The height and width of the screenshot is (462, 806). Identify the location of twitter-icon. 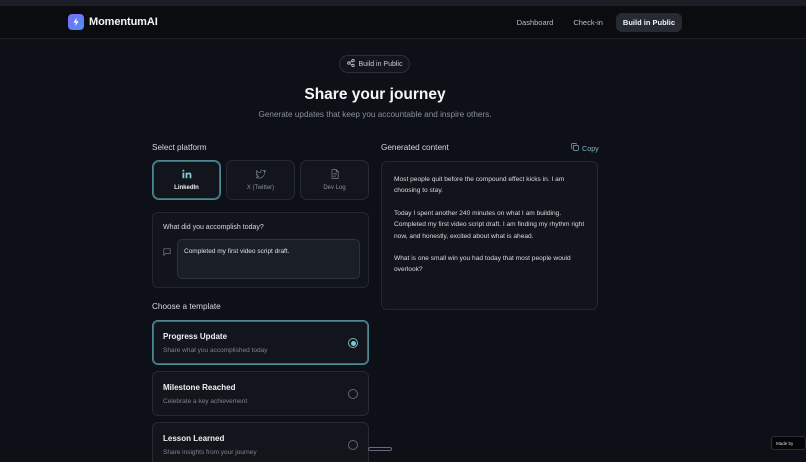
(260, 175).